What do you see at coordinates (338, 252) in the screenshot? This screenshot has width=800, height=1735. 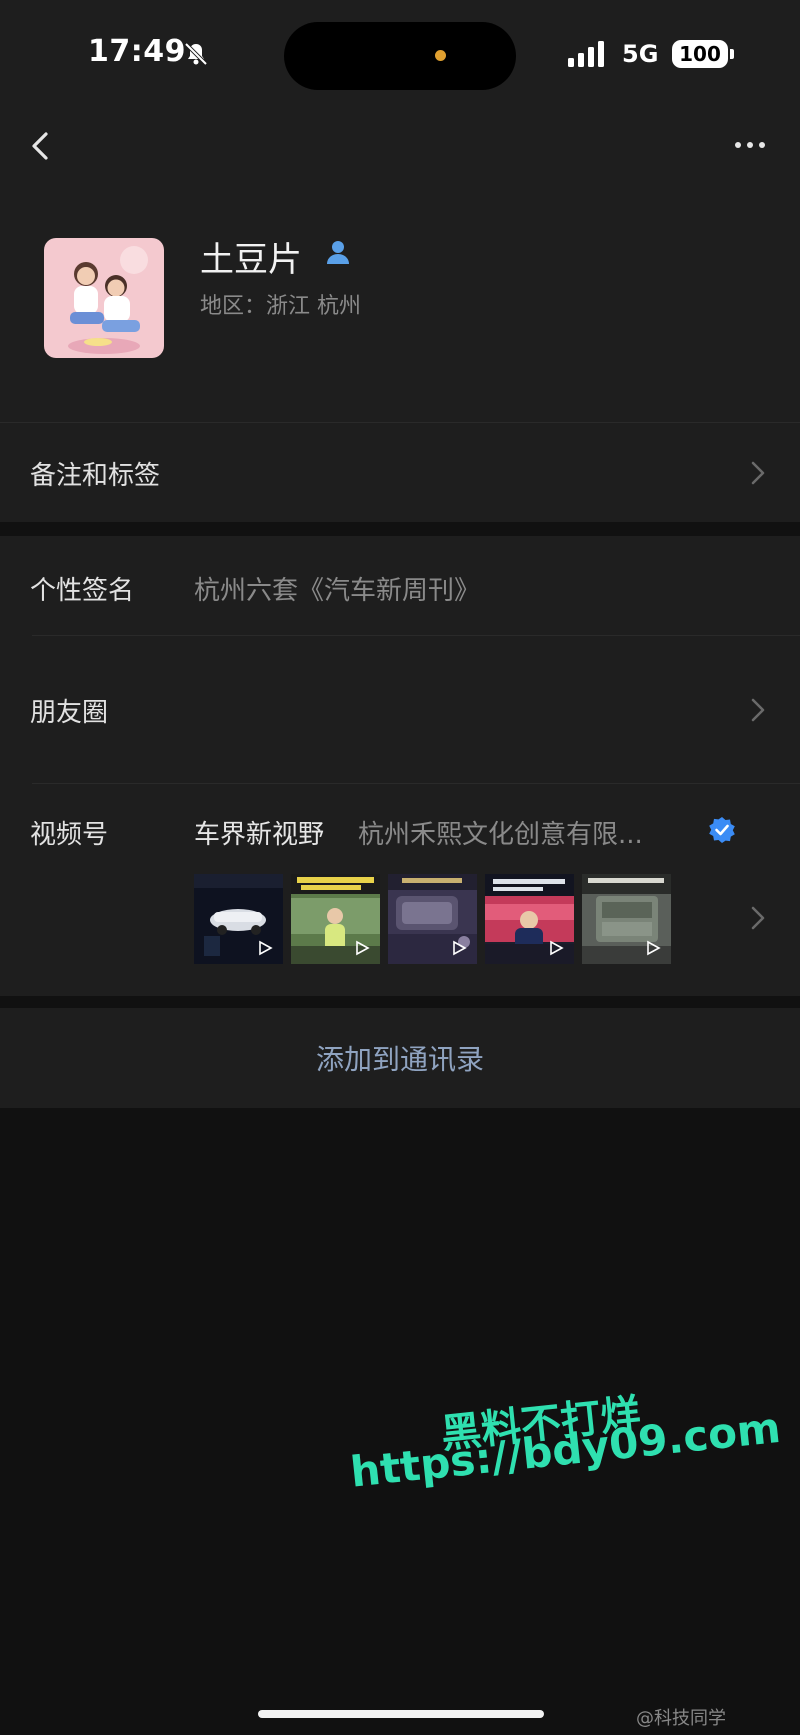 I see `person-tag-icon` at bounding box center [338, 252].